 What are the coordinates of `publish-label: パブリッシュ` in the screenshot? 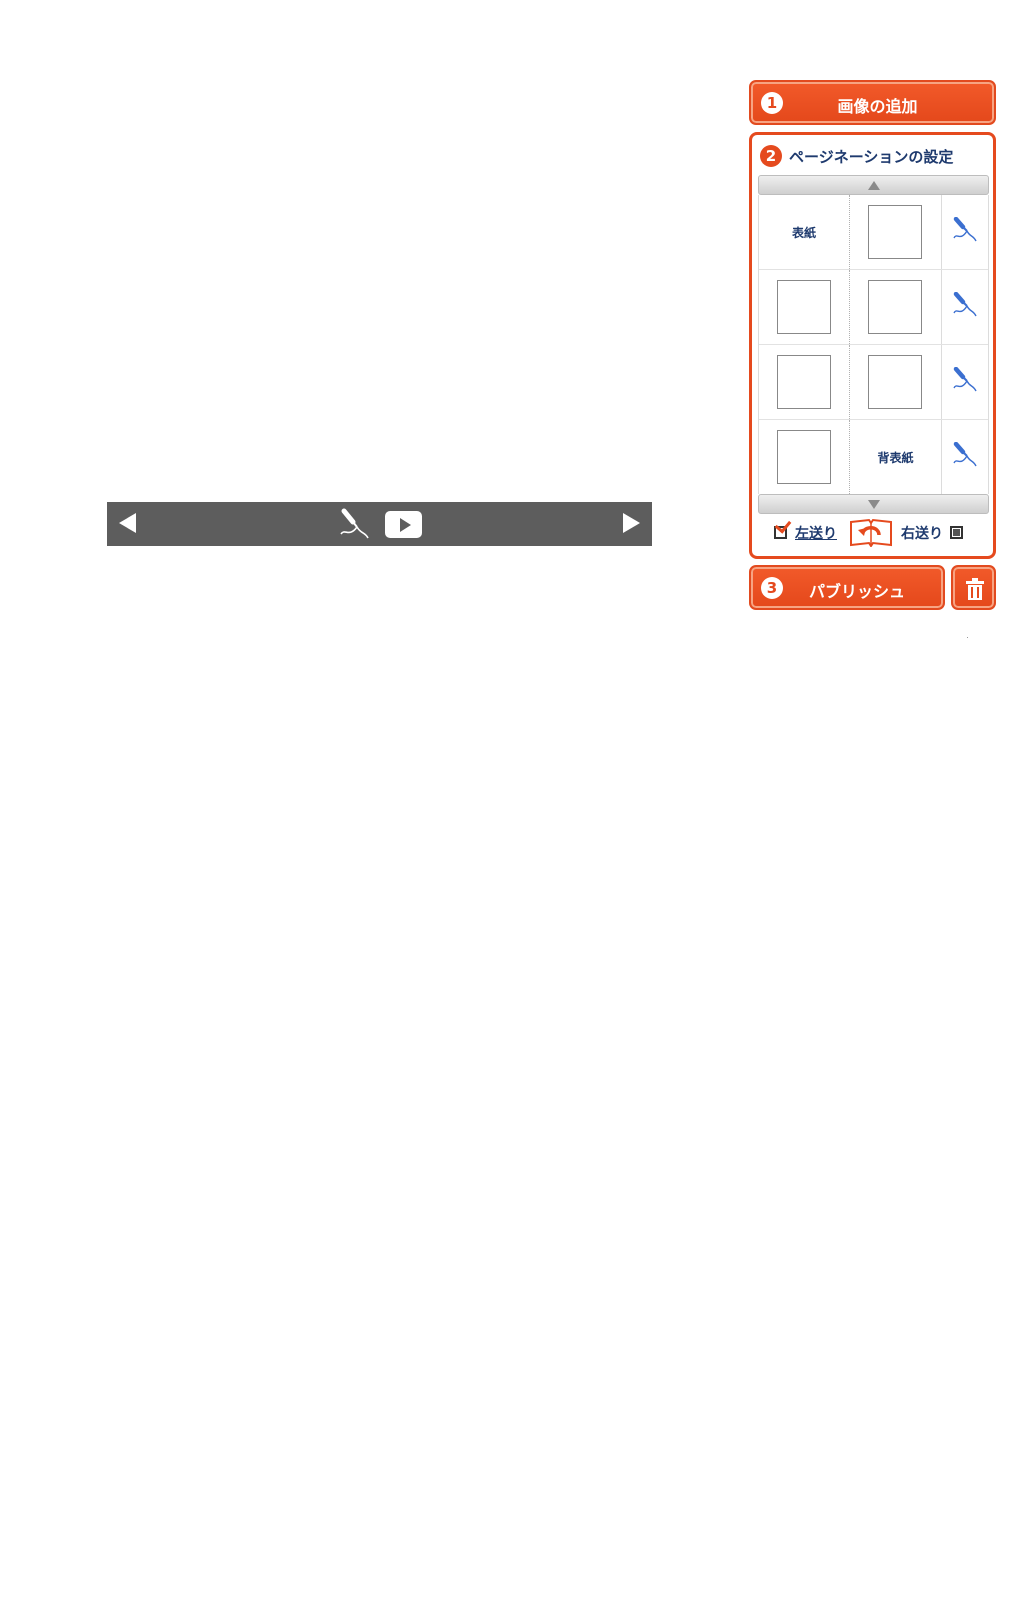 It's located at (857, 591).